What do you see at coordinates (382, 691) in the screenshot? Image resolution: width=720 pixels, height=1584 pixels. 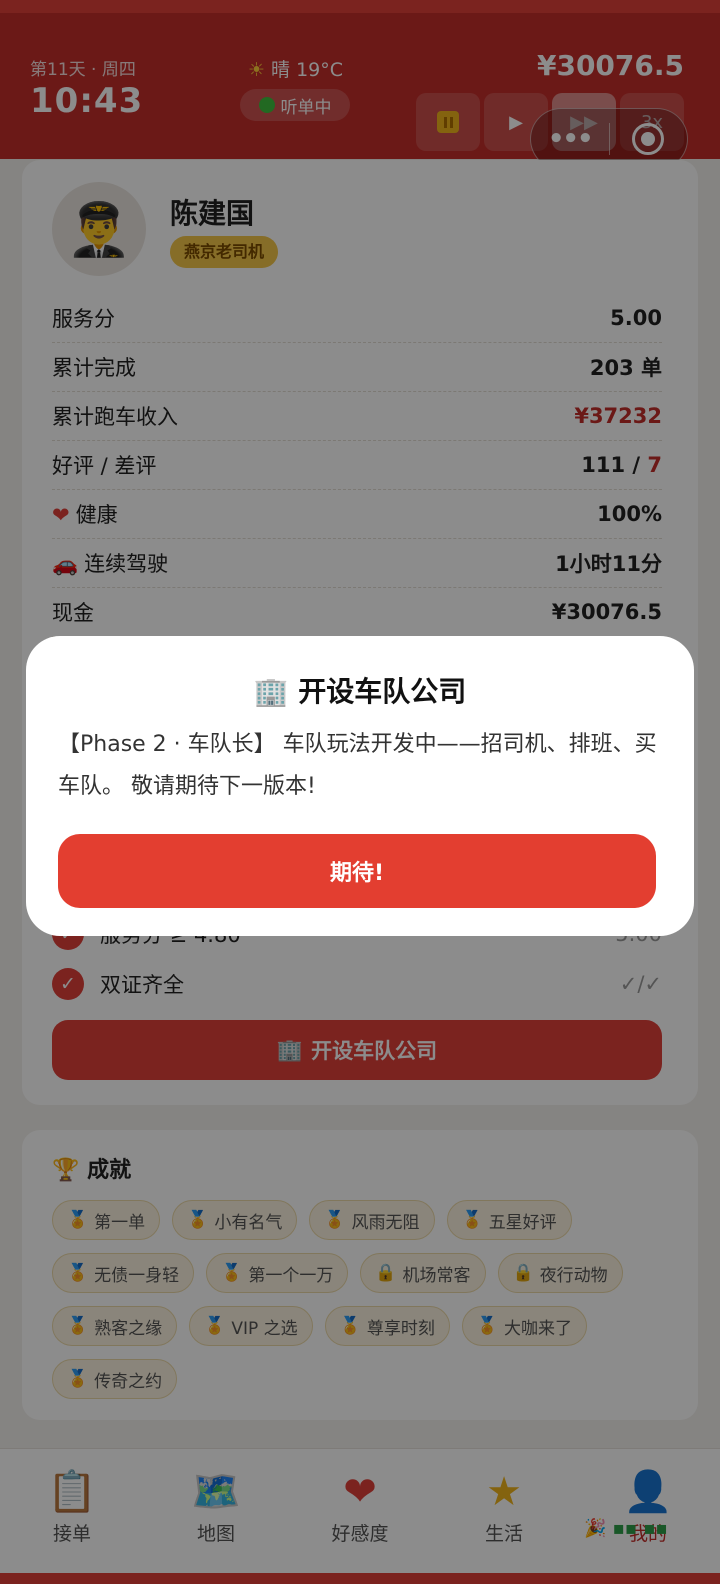 I see `dialog-title-text: 开设车队公司` at bounding box center [382, 691].